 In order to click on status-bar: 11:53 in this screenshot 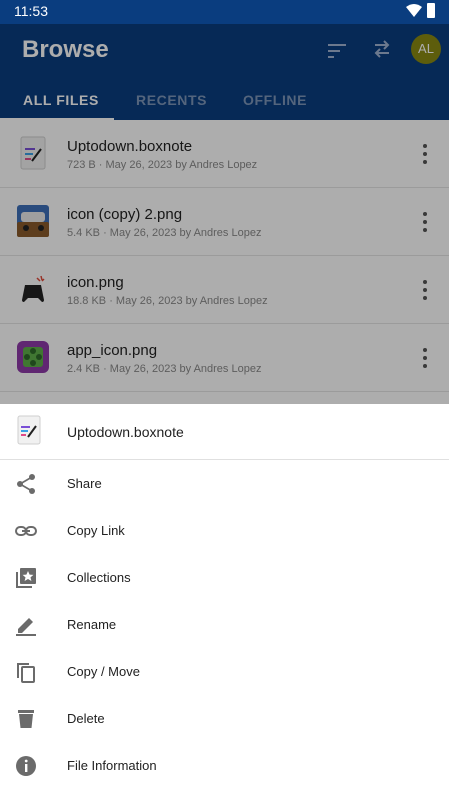, I will do `click(224, 12)`.